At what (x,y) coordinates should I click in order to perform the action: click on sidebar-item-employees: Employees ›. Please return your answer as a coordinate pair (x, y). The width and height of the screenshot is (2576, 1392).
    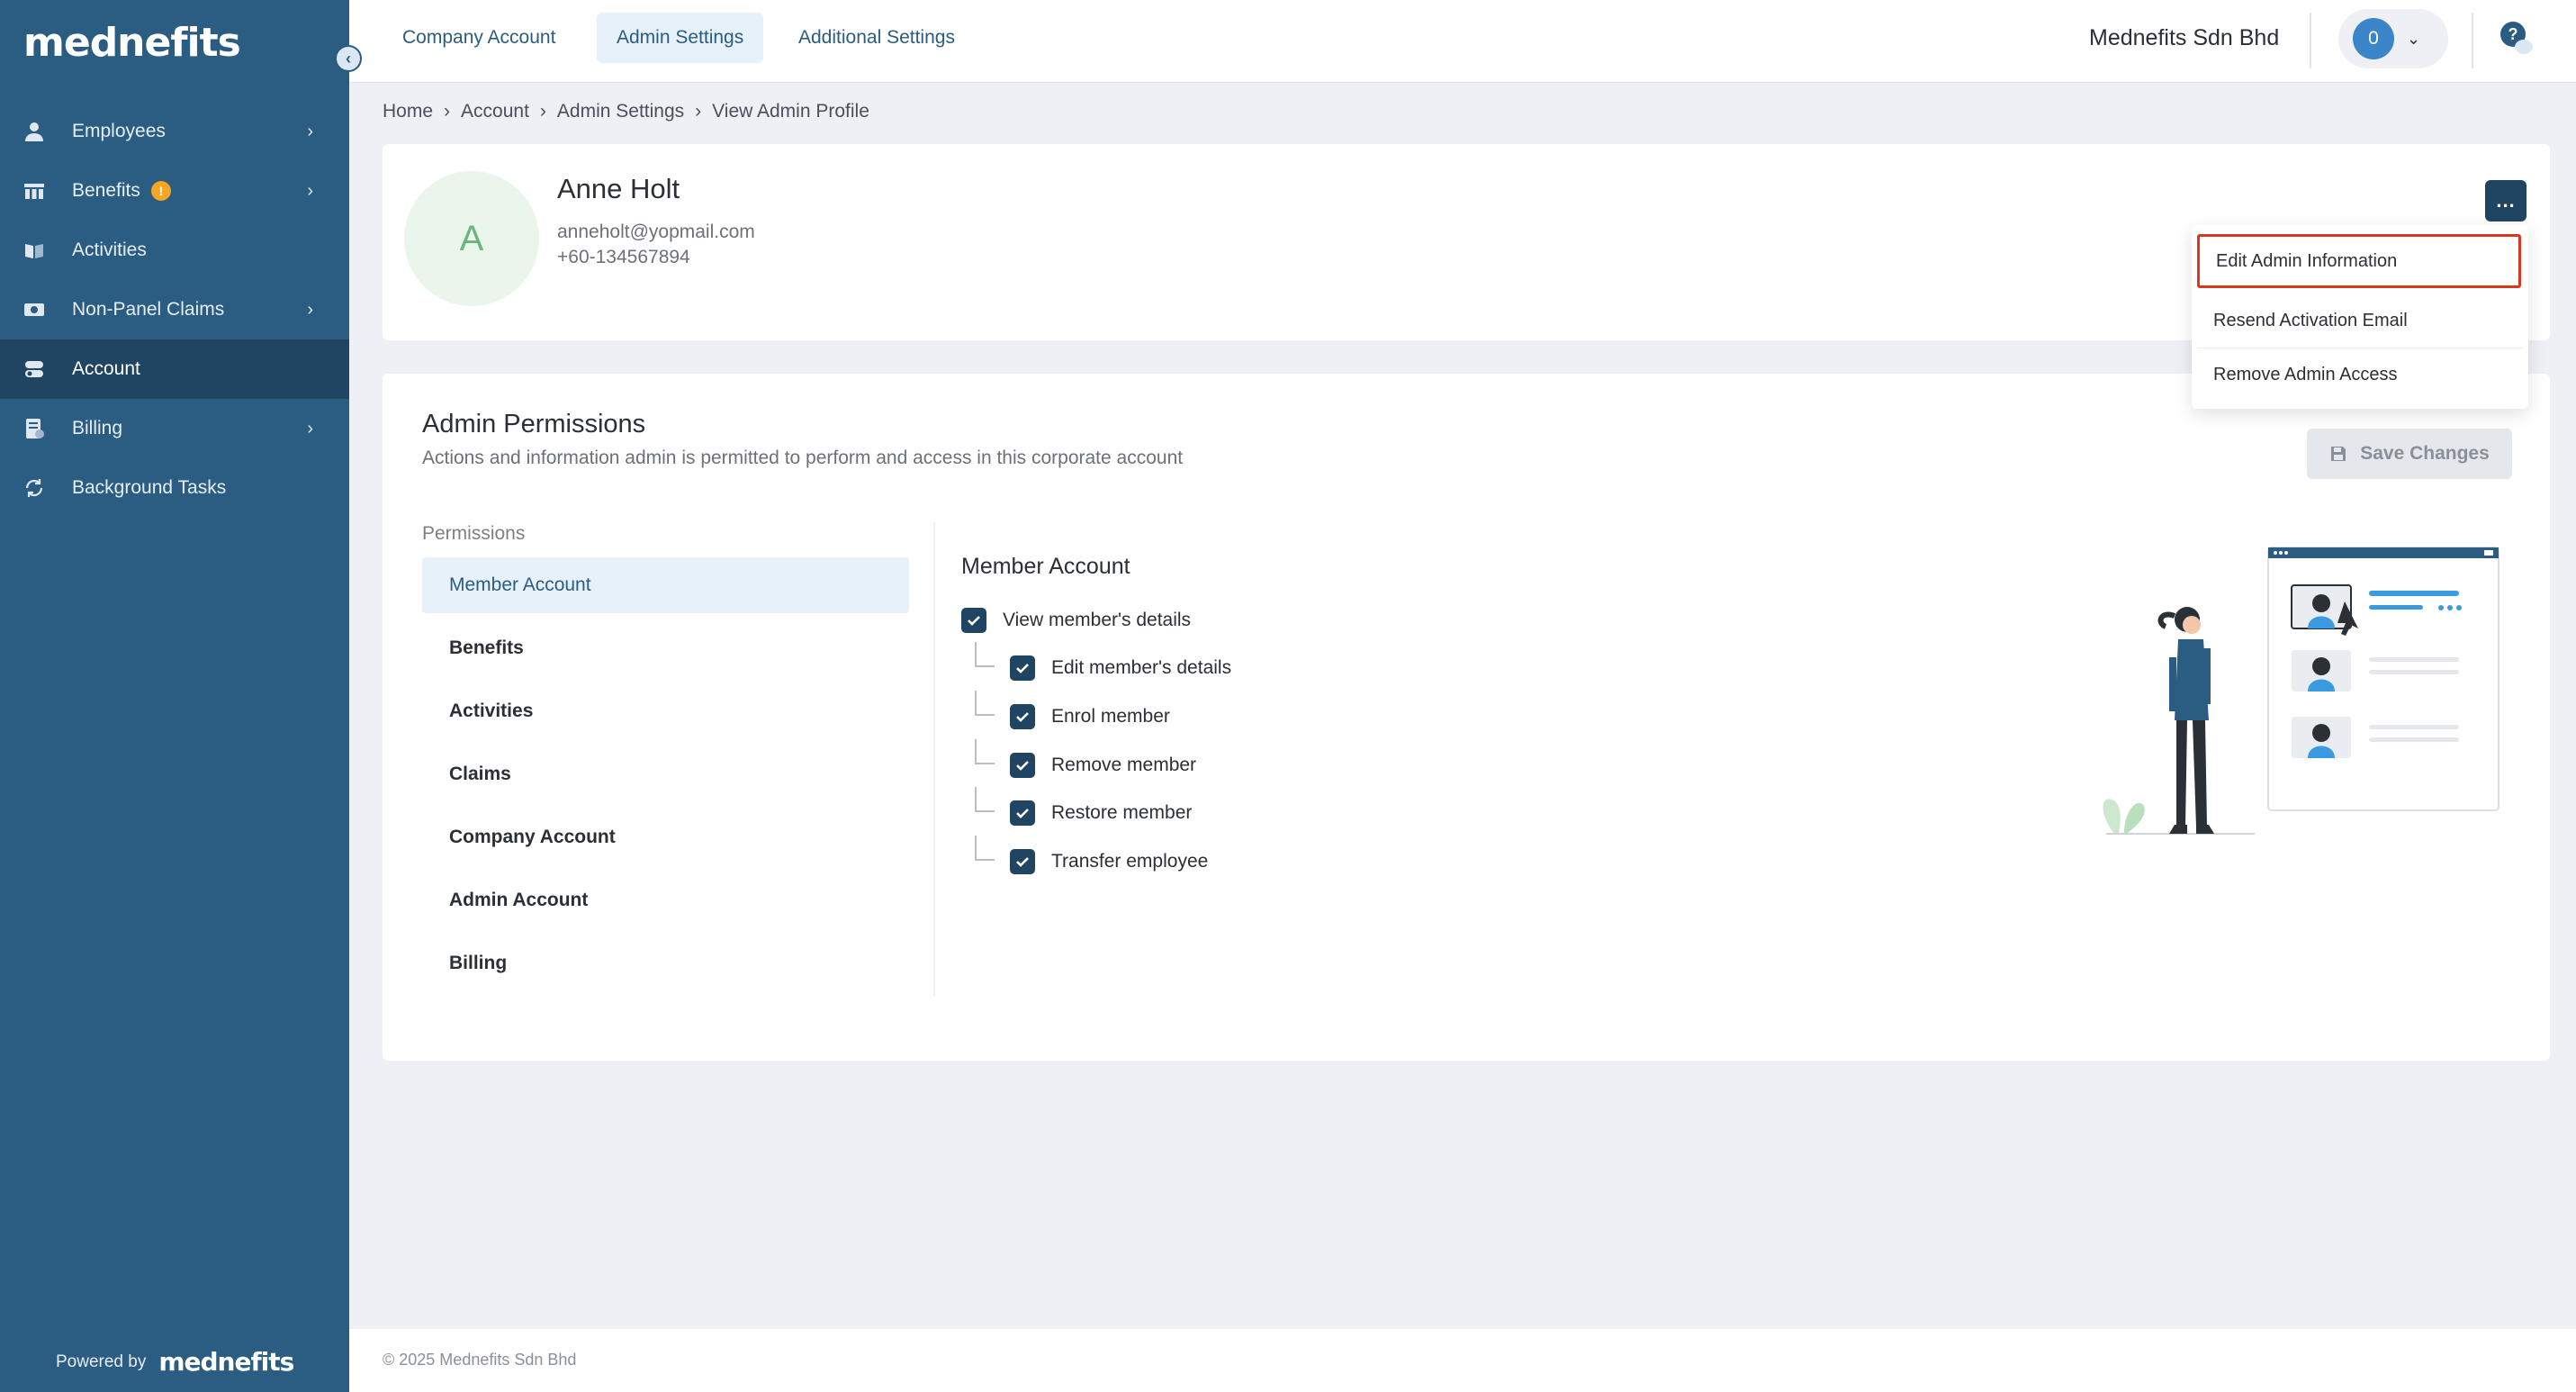
    Looking at the image, I should click on (174, 131).